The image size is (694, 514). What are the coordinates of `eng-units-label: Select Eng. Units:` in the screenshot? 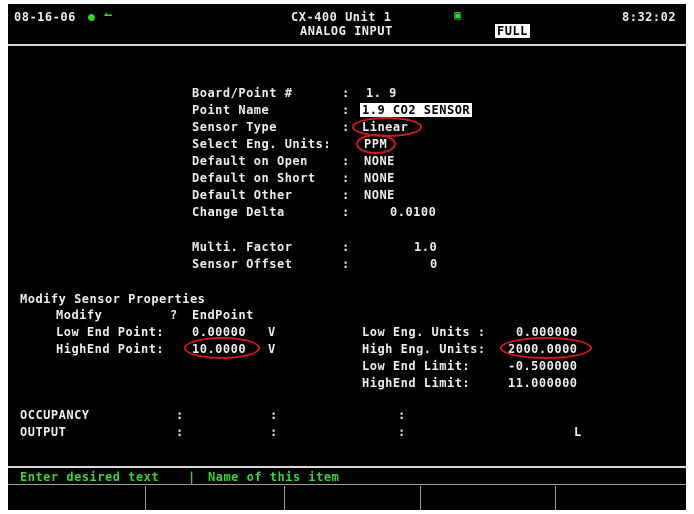 It's located at (262, 144).